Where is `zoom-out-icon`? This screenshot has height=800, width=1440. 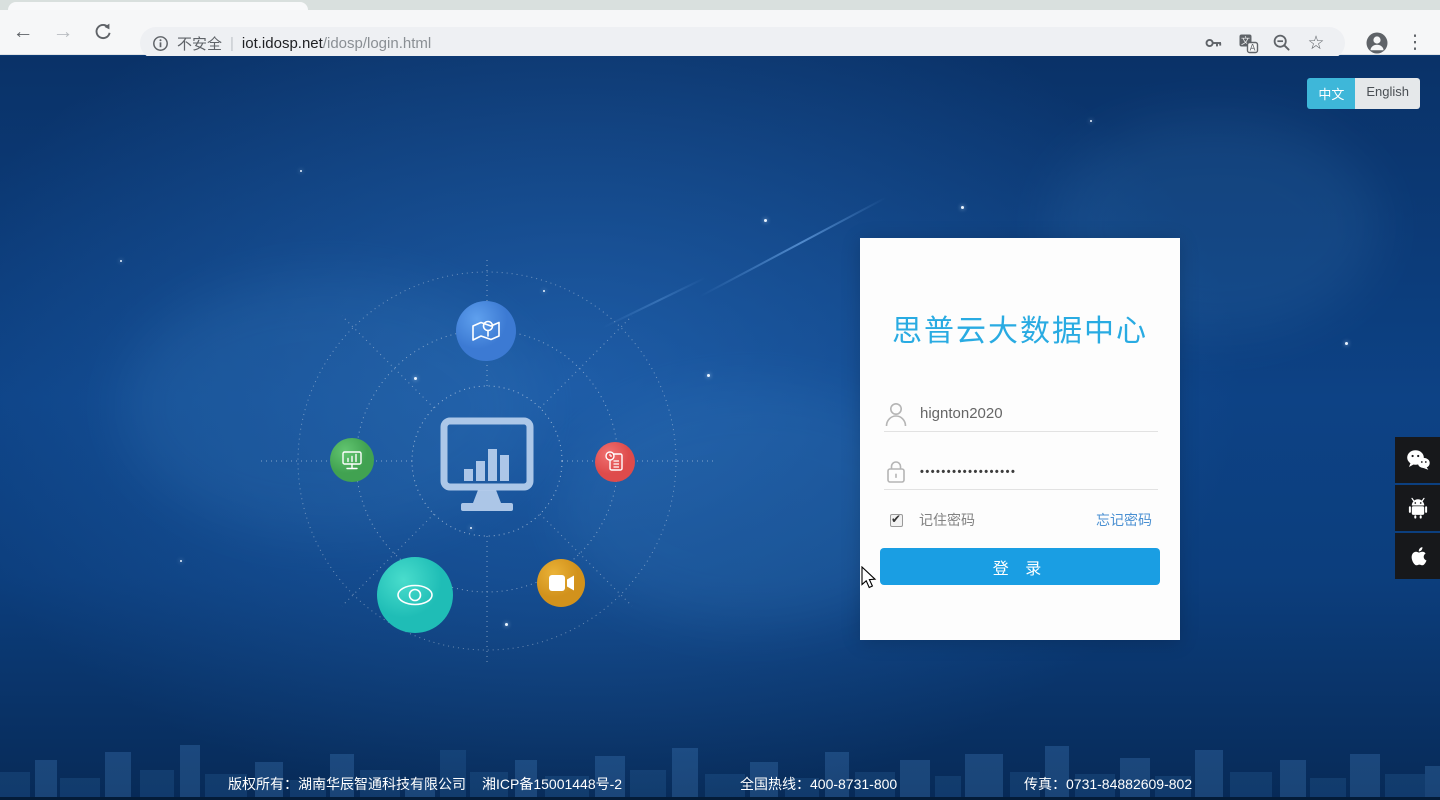
zoom-out-icon is located at coordinates (1282, 43).